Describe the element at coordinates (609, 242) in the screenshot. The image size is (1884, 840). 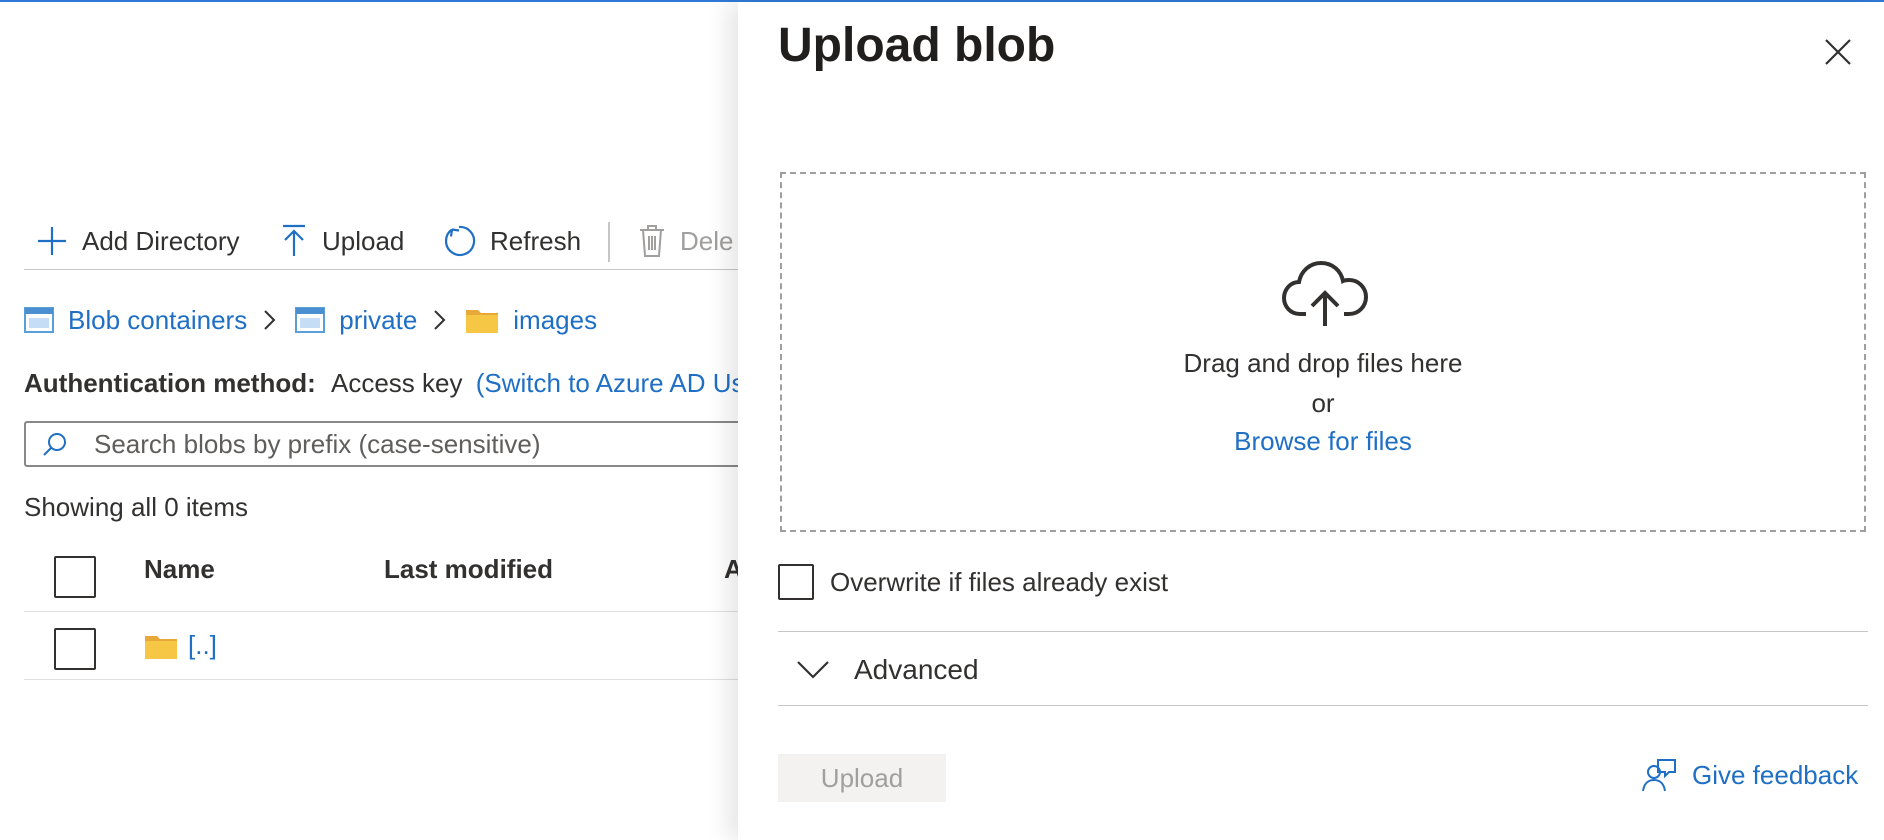
I see `toolbar-separator` at that location.